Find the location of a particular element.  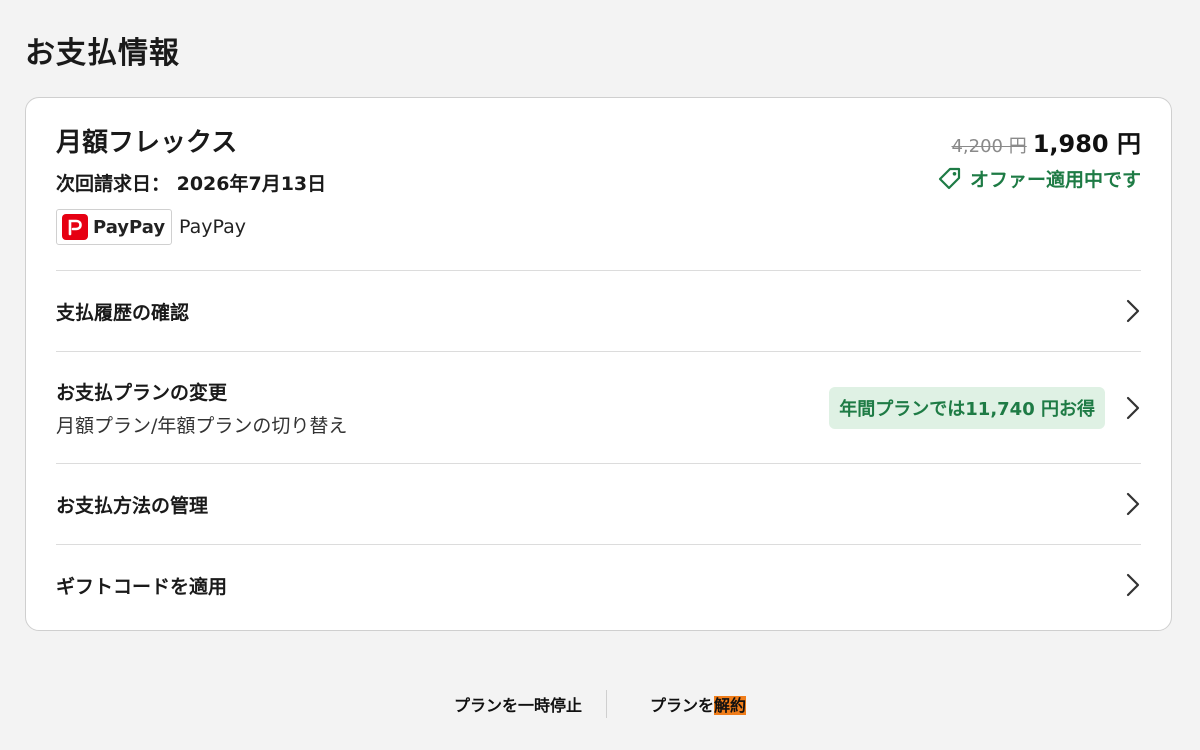

row-label: お支払方法の管理 is located at coordinates (132, 505).